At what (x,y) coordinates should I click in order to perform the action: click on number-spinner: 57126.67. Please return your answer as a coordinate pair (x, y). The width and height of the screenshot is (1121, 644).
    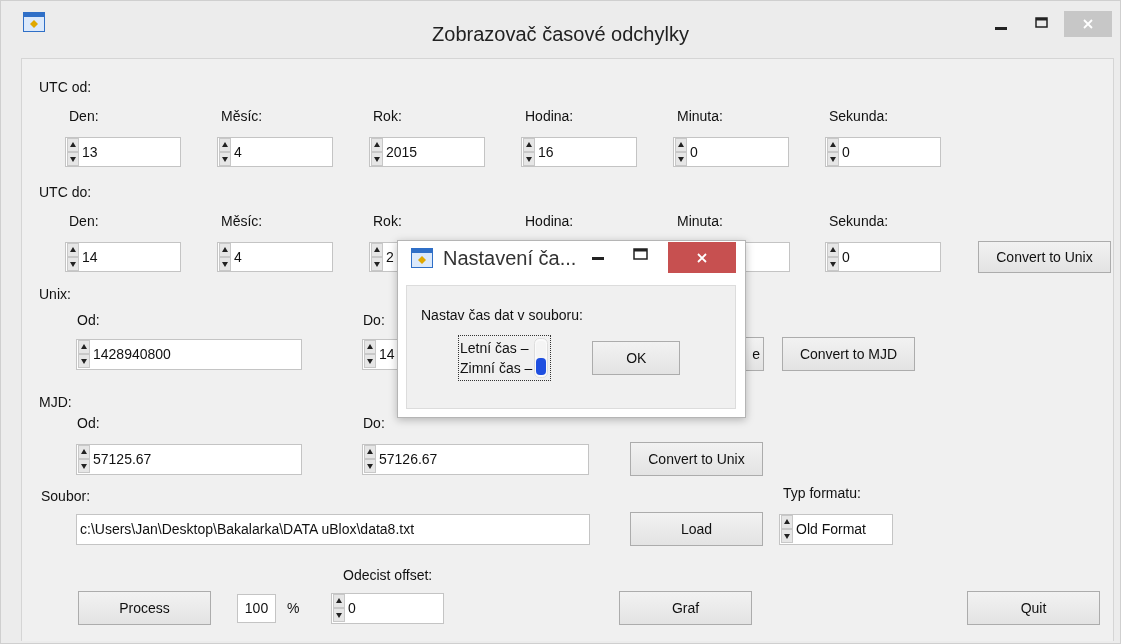
    Looking at the image, I should click on (475, 459).